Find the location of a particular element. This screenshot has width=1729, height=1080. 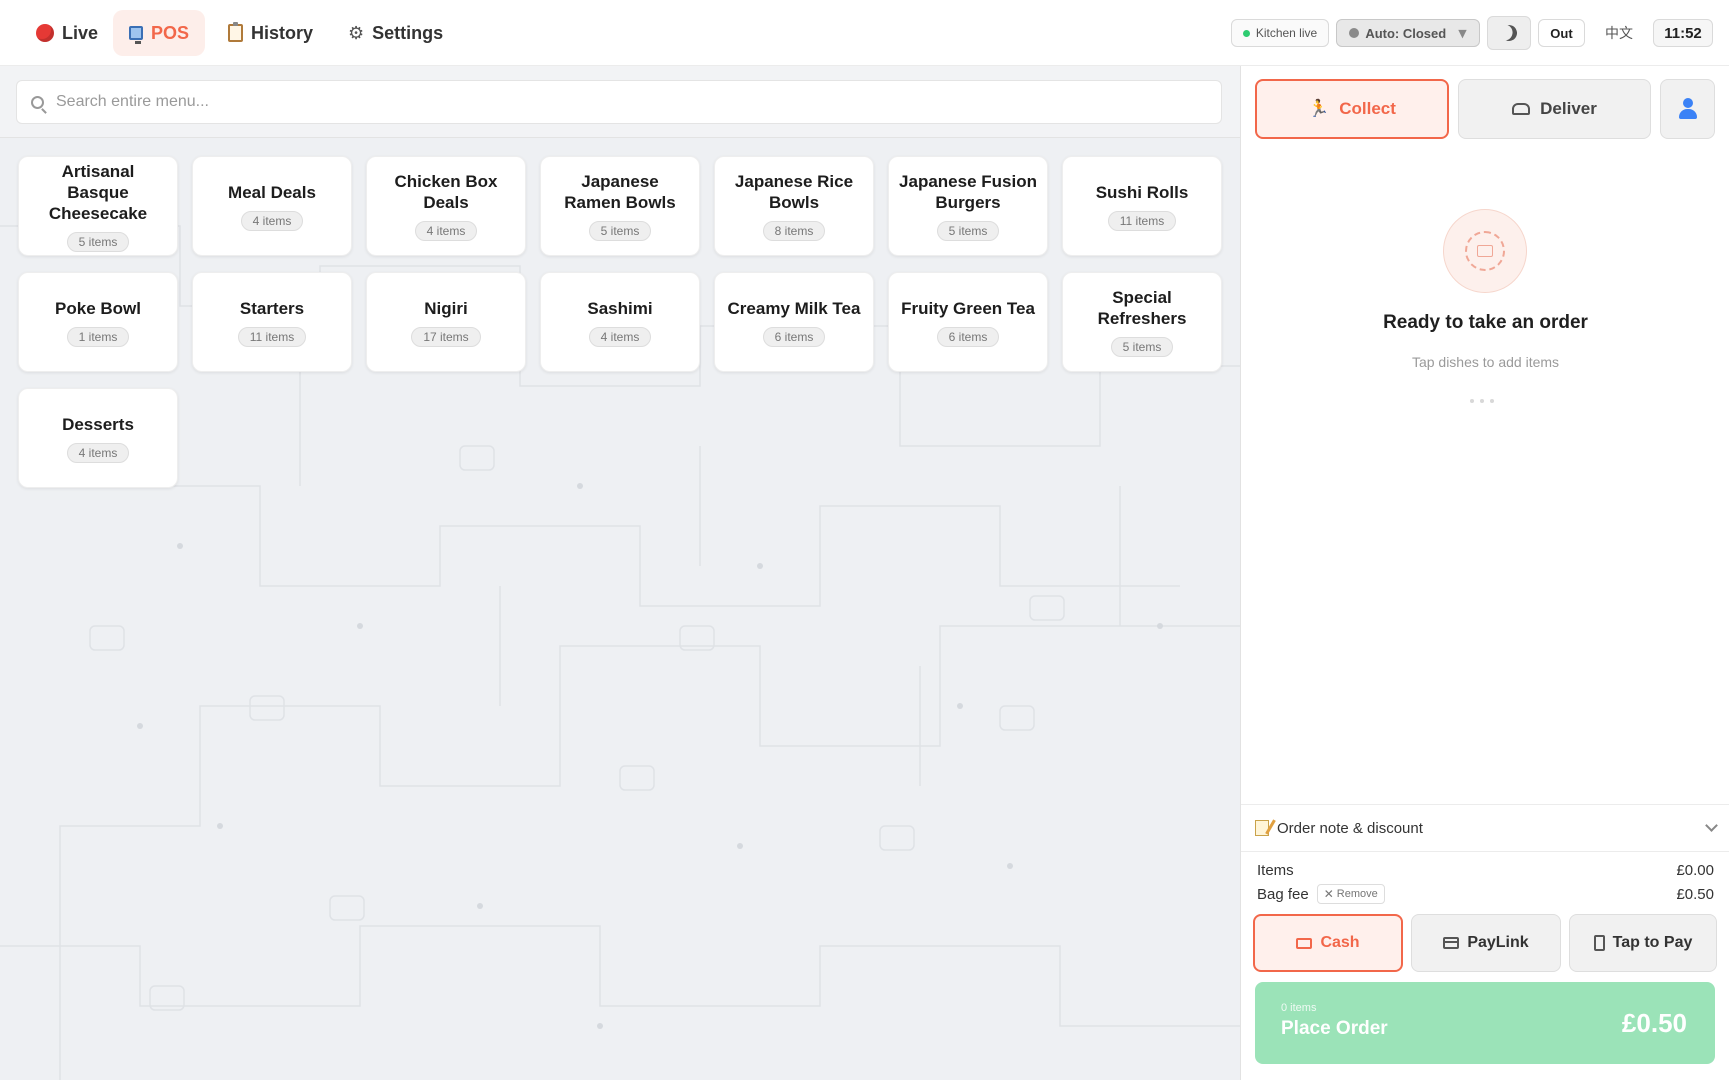

category-name: Chicken Box Deals is located at coordinates (446, 192).